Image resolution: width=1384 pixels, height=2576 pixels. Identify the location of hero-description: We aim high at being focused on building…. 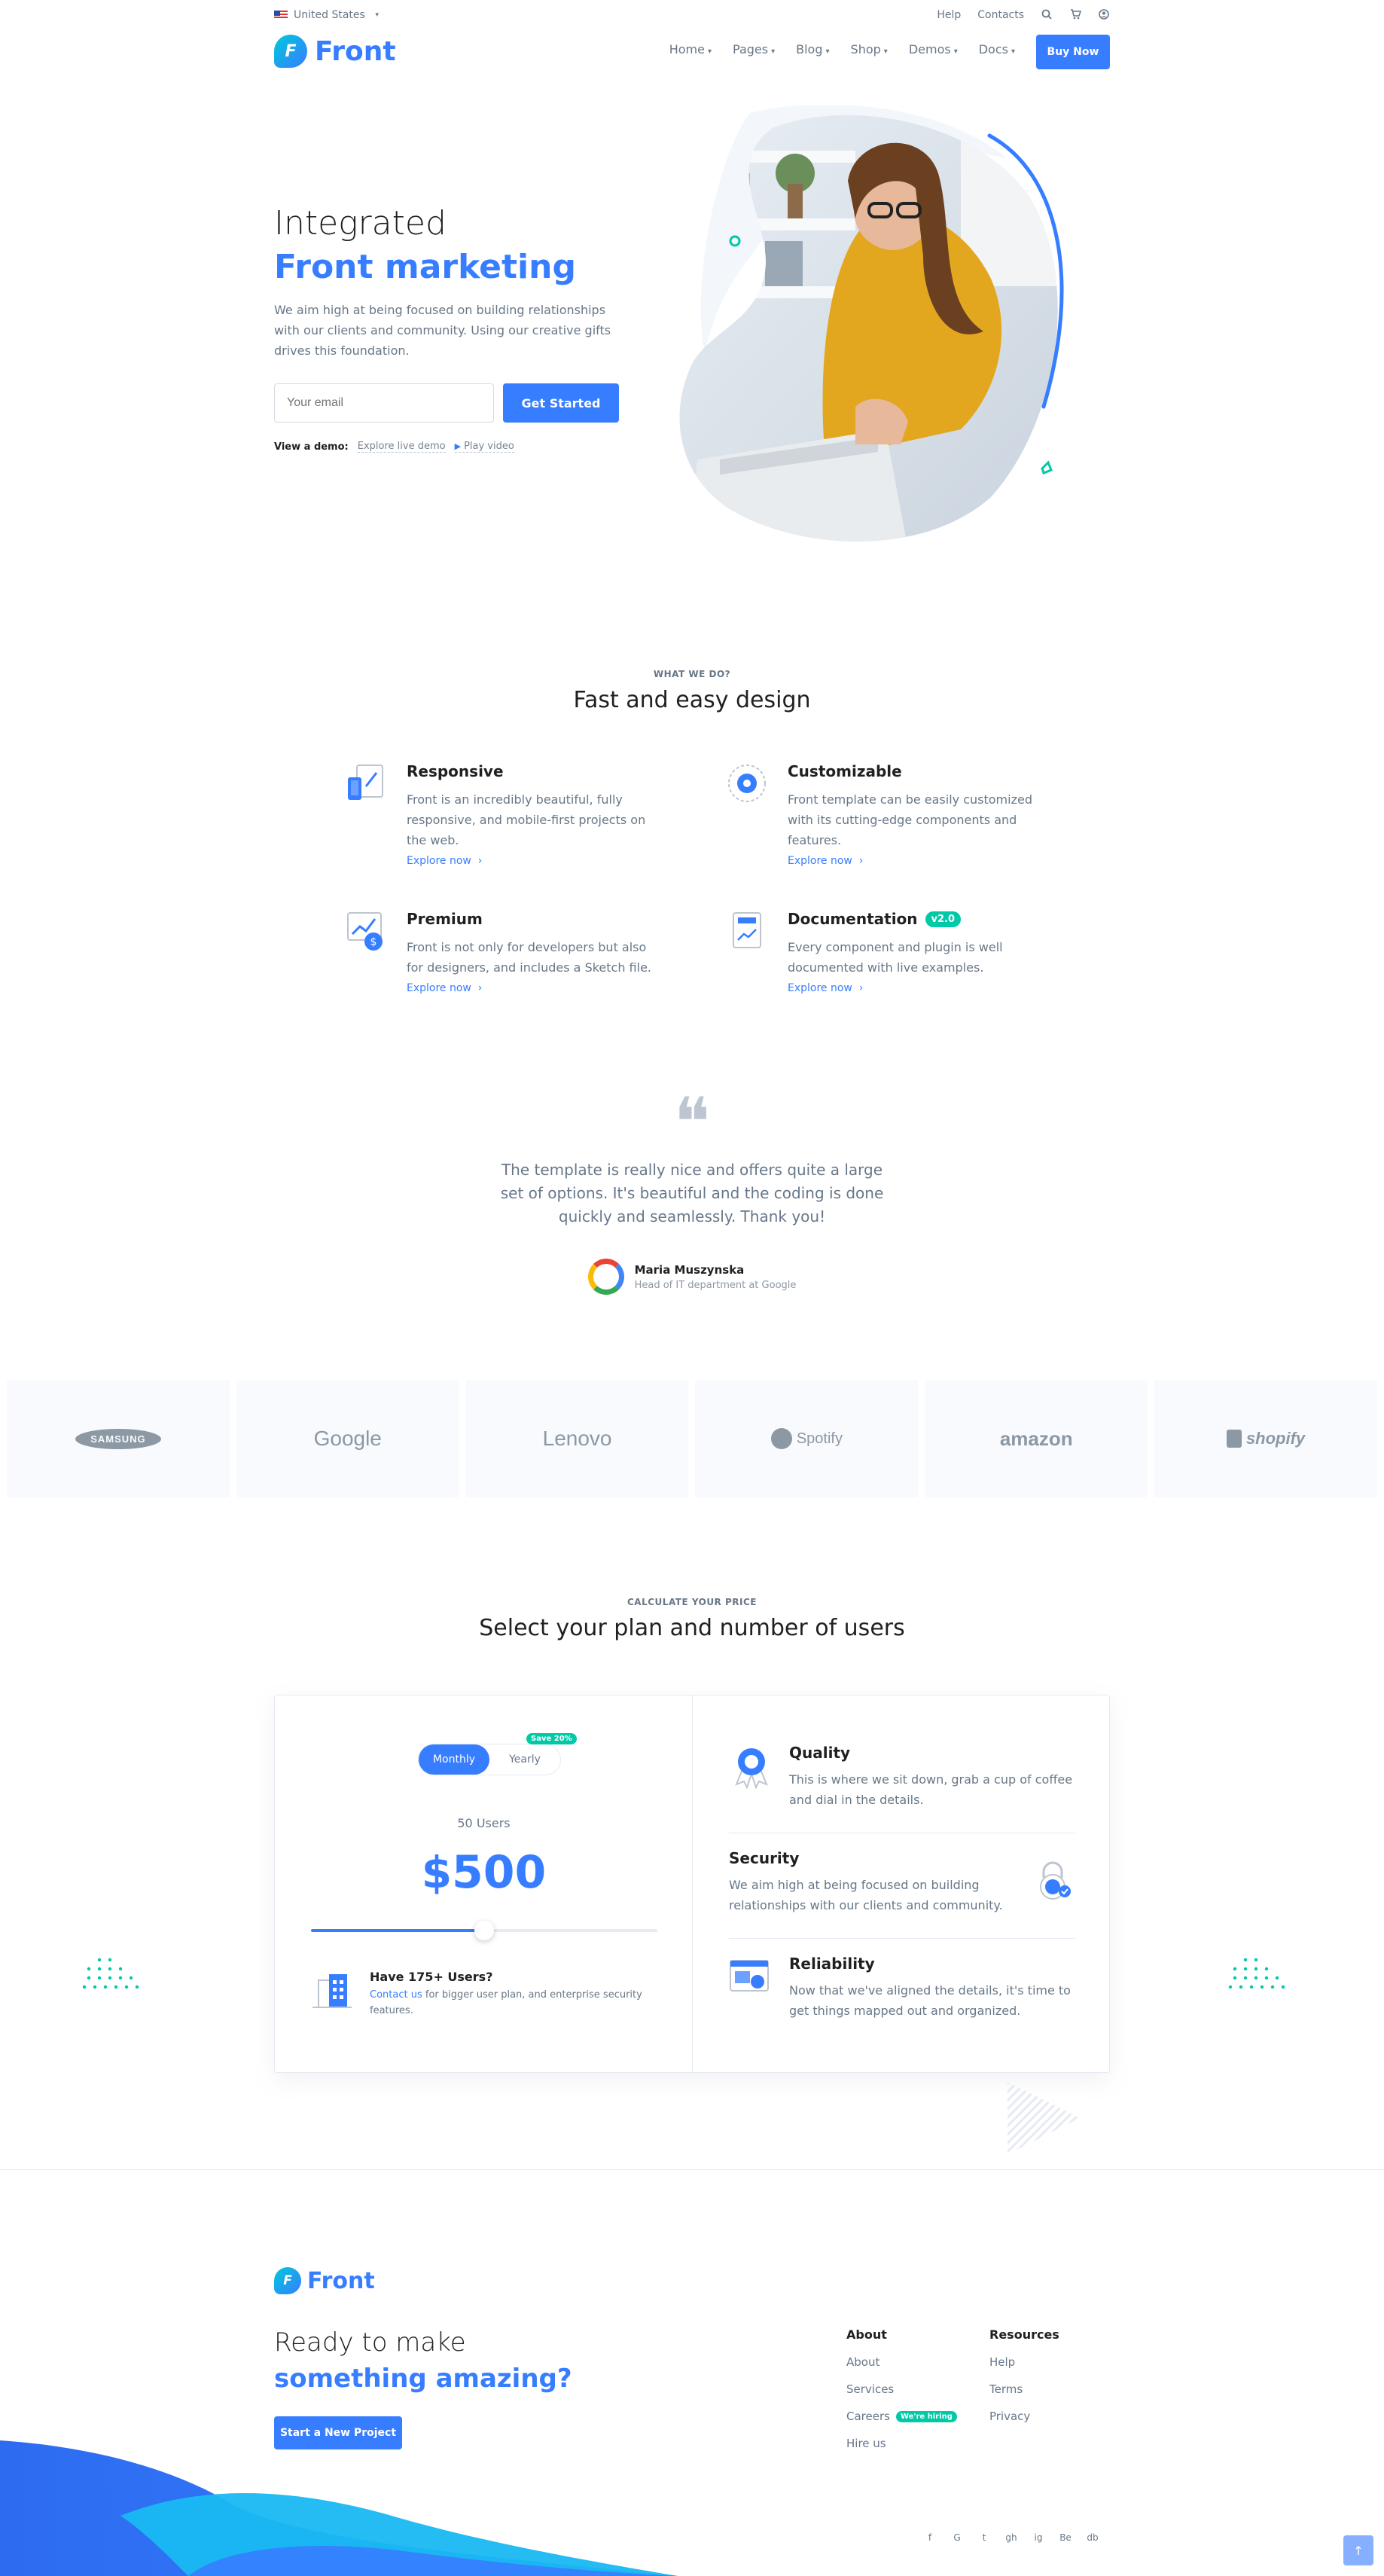
(442, 331).